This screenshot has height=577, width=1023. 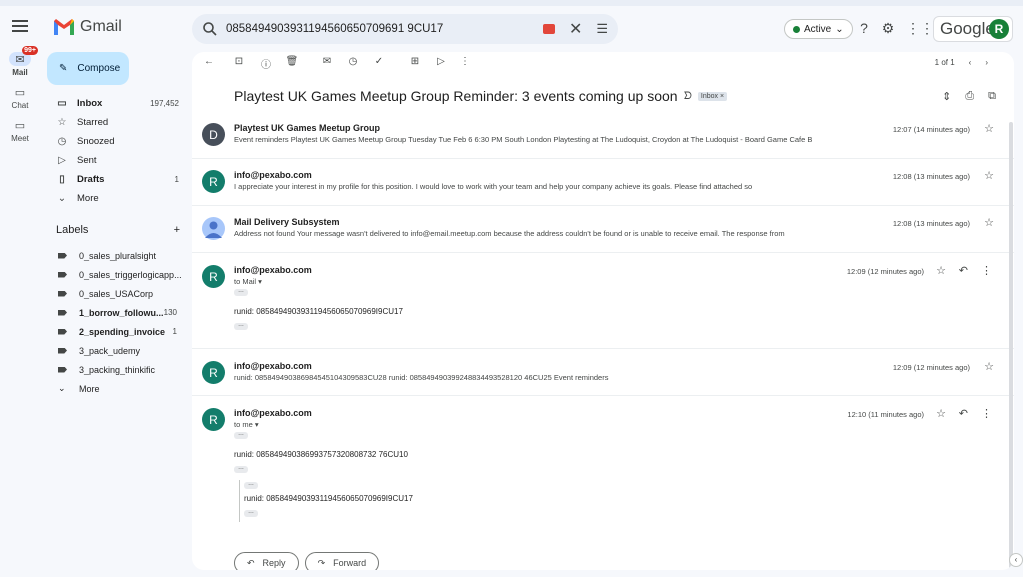 What do you see at coordinates (72, 230) in the screenshot?
I see `labels-heading: Labels` at bounding box center [72, 230].